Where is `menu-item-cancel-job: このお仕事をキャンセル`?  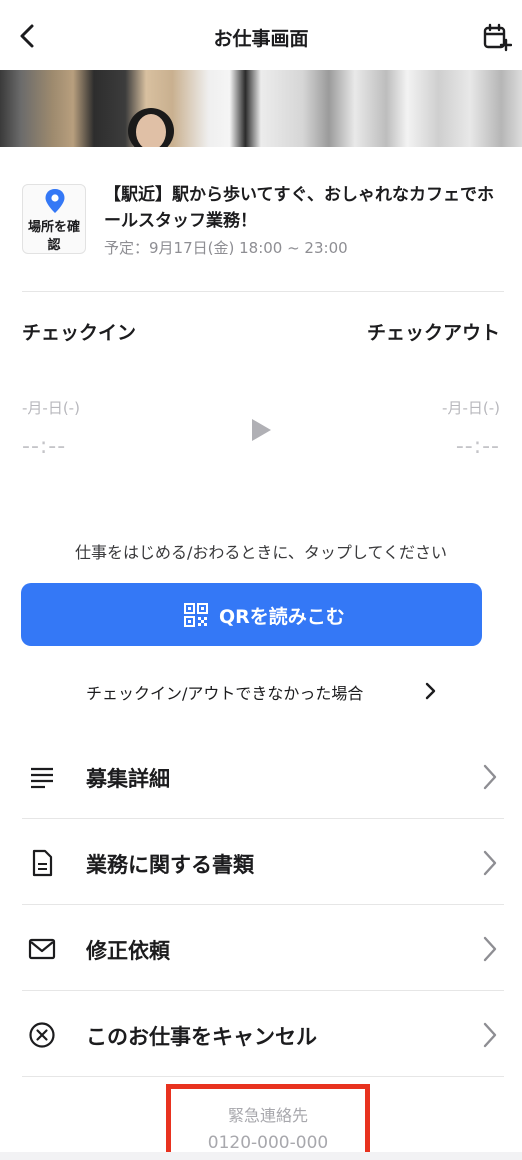
menu-item-cancel-job: このお仕事をキャンセル is located at coordinates (263, 1034).